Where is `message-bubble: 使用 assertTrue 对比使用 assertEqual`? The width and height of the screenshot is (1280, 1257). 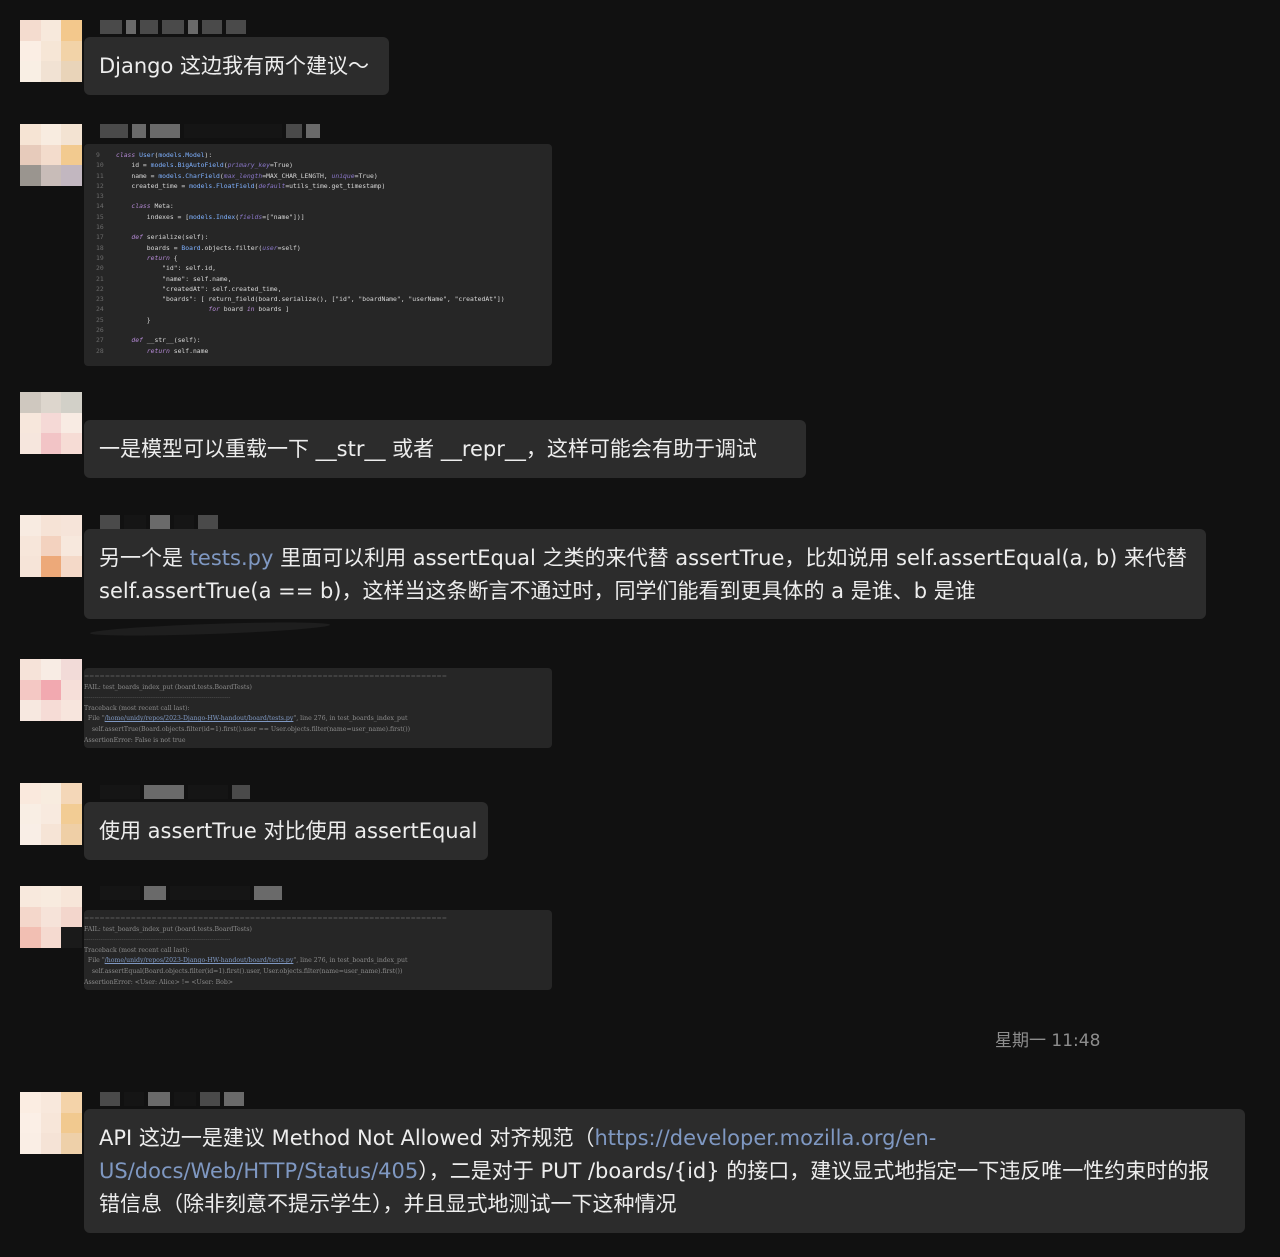
message-bubble: 使用 assertTrue 对比使用 assertEqual is located at coordinates (286, 831).